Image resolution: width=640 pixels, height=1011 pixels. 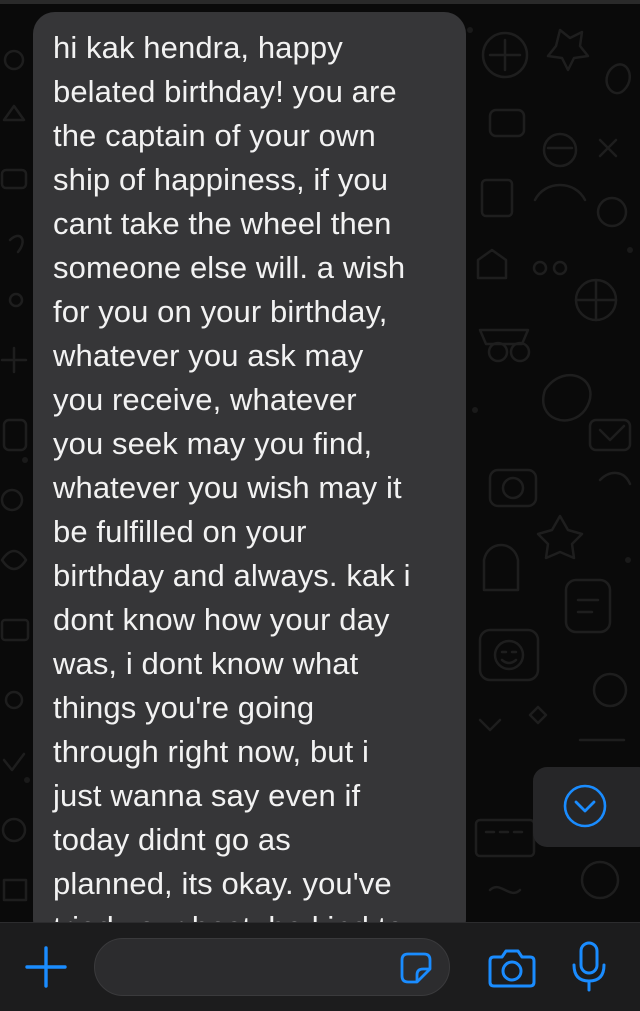 I want to click on message-composer, so click(x=320, y=966).